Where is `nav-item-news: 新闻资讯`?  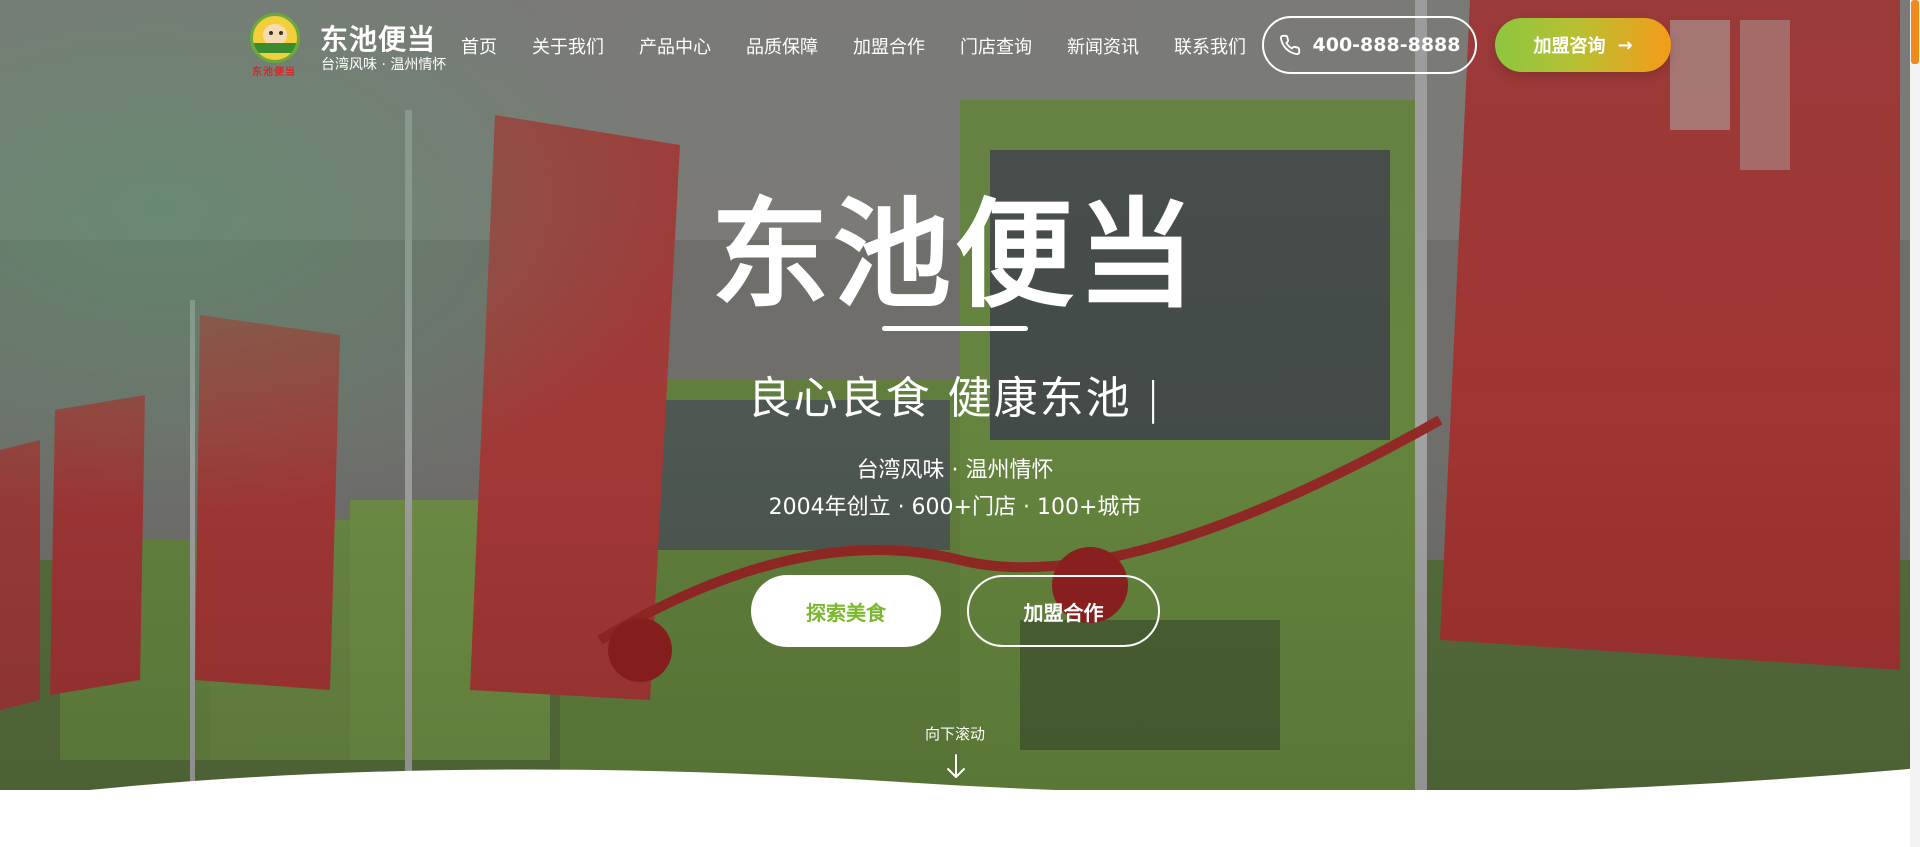
nav-item-news: 新闻资讯 is located at coordinates (1103, 46).